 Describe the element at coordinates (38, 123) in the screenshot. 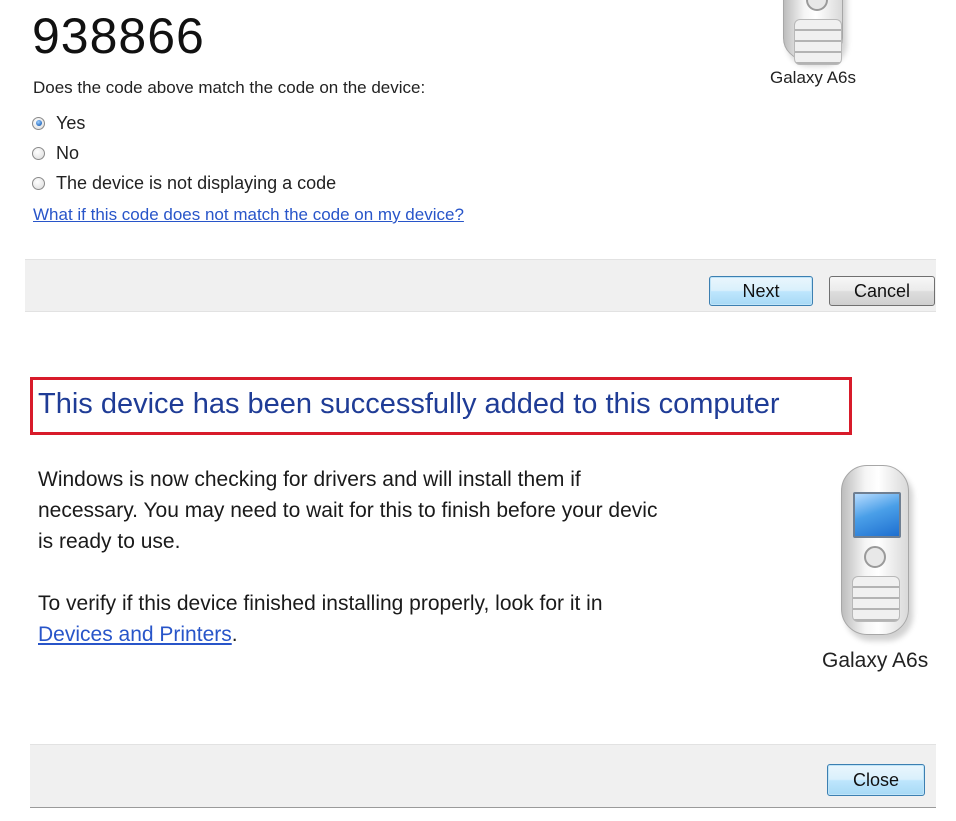

I see `radio-button-checked` at that location.